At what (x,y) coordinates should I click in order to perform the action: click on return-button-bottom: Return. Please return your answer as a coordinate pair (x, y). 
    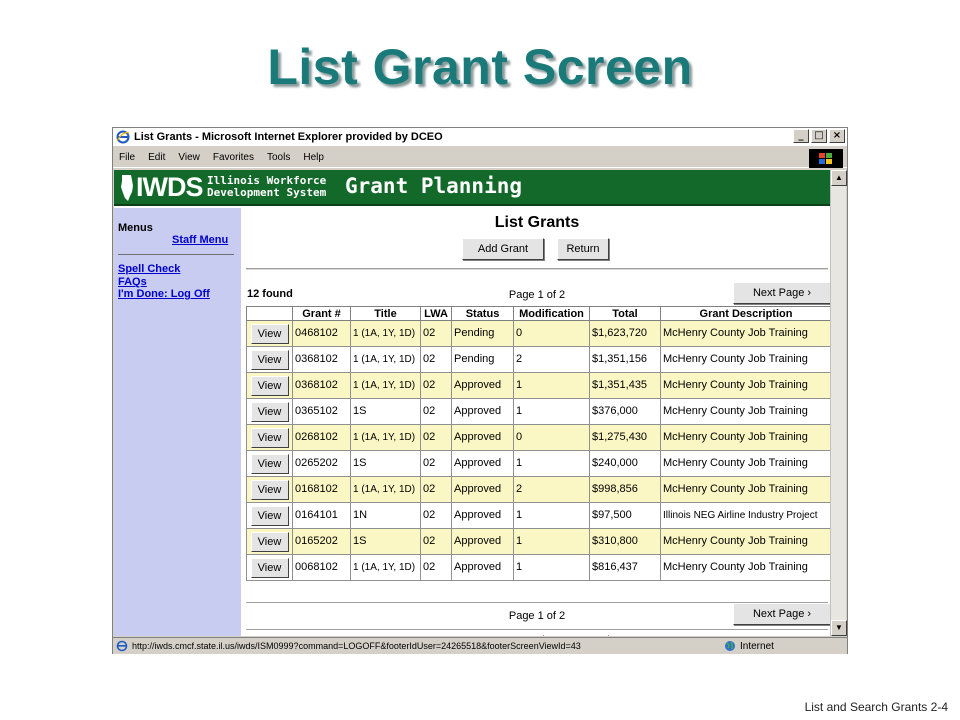
    Looking at the image, I should click on (583, 635).